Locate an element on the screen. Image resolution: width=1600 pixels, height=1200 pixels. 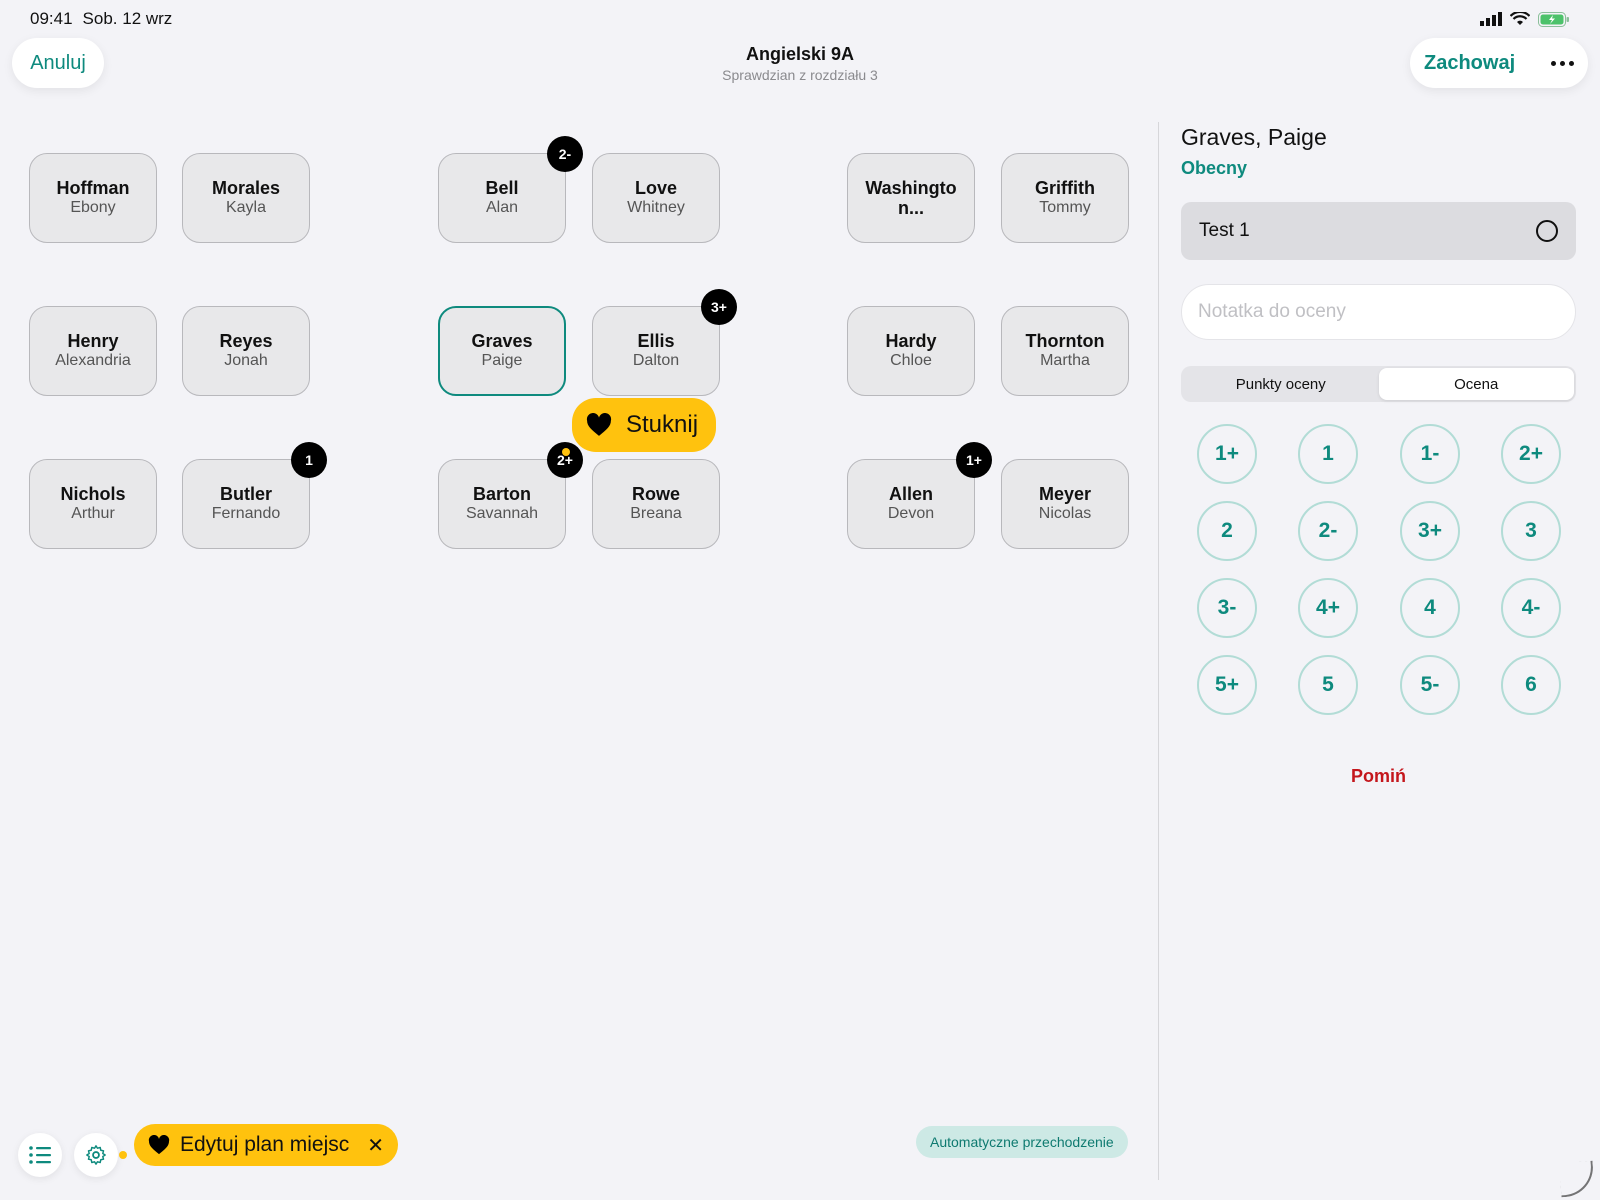
tab-grade: Ocena is located at coordinates (1476, 384).